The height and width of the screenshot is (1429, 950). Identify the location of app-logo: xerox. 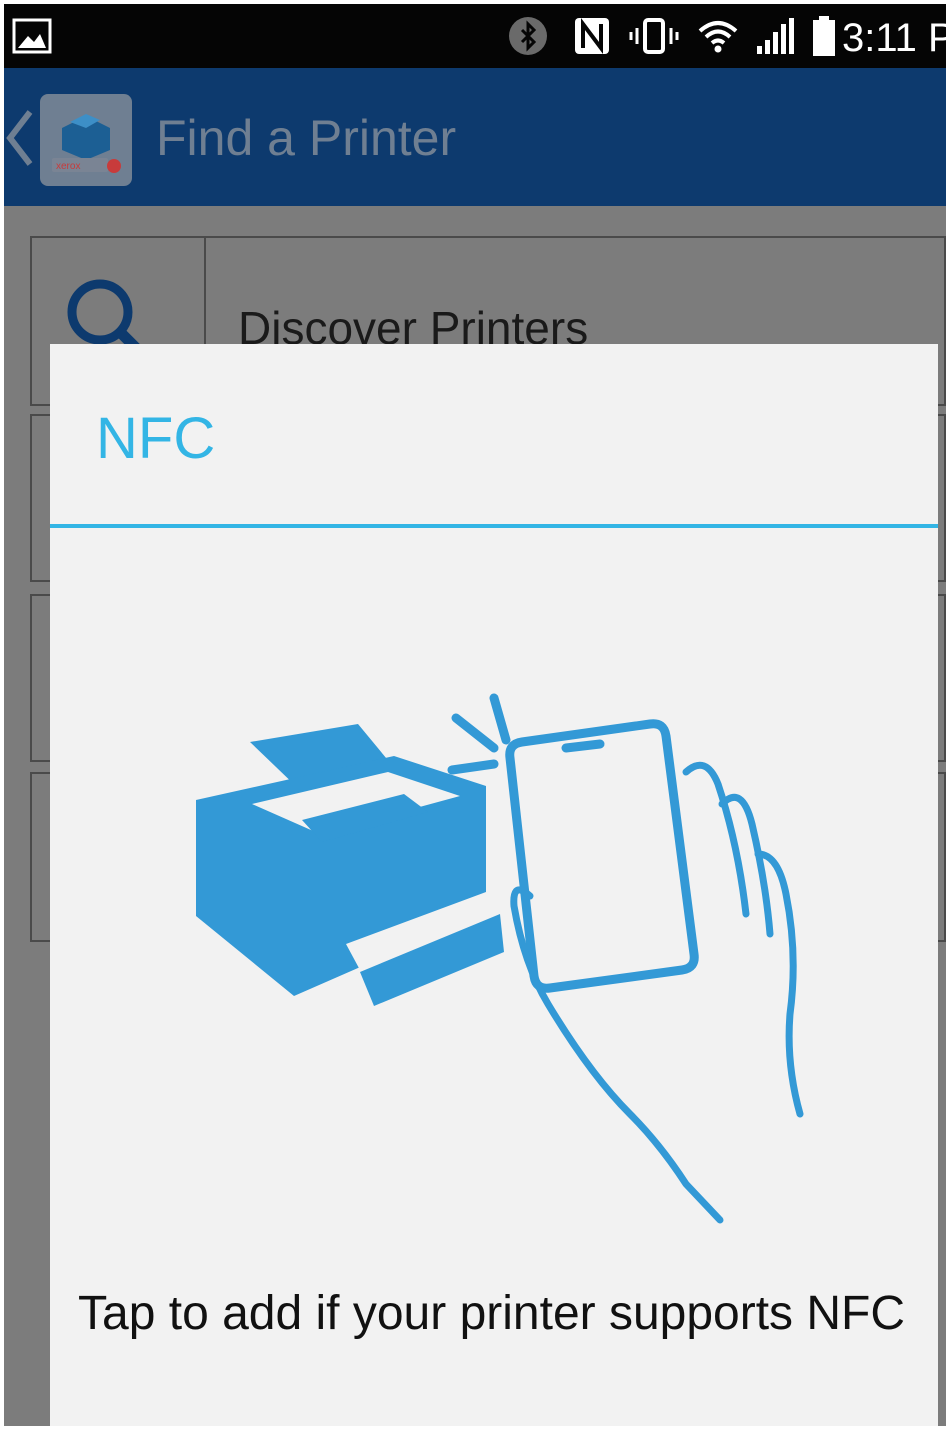
(86, 140).